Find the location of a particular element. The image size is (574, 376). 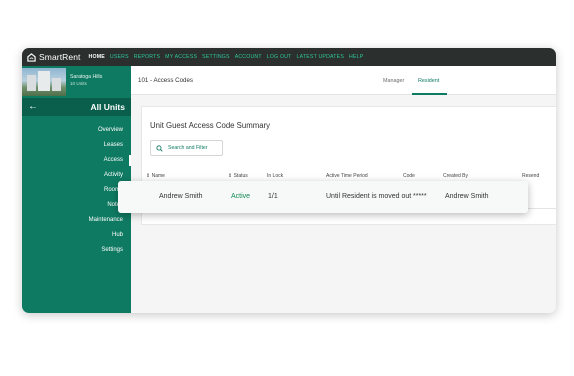

sidebar-item-rooms: Rooms is located at coordinates (76, 190).